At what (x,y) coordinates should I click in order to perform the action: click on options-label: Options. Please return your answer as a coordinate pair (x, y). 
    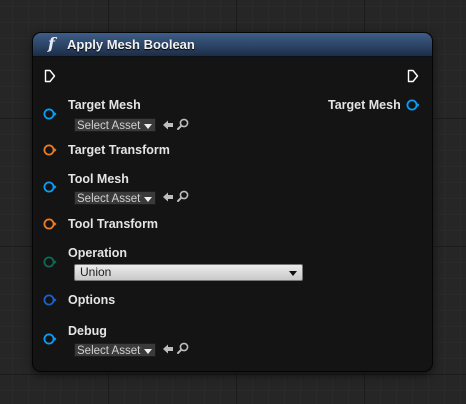
    Looking at the image, I should click on (92, 300).